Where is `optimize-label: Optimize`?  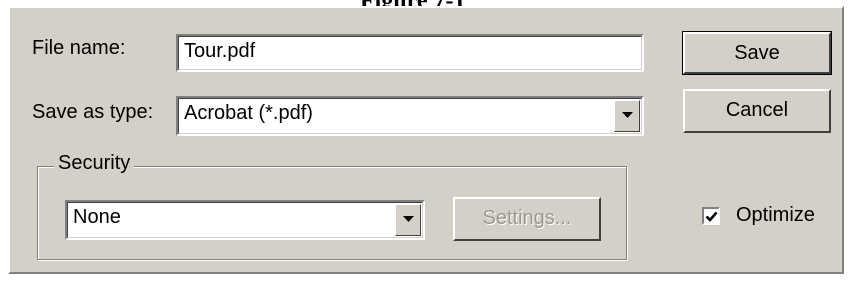 optimize-label: Optimize is located at coordinates (775, 215).